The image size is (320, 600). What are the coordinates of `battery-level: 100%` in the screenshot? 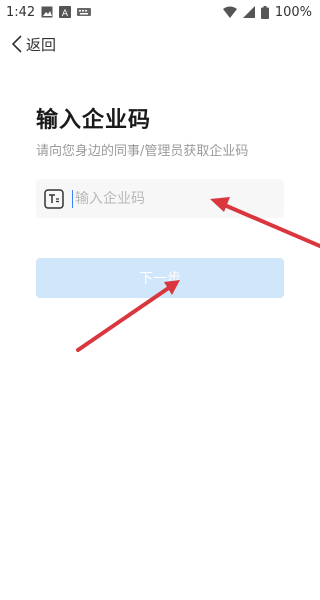 It's located at (293, 12).